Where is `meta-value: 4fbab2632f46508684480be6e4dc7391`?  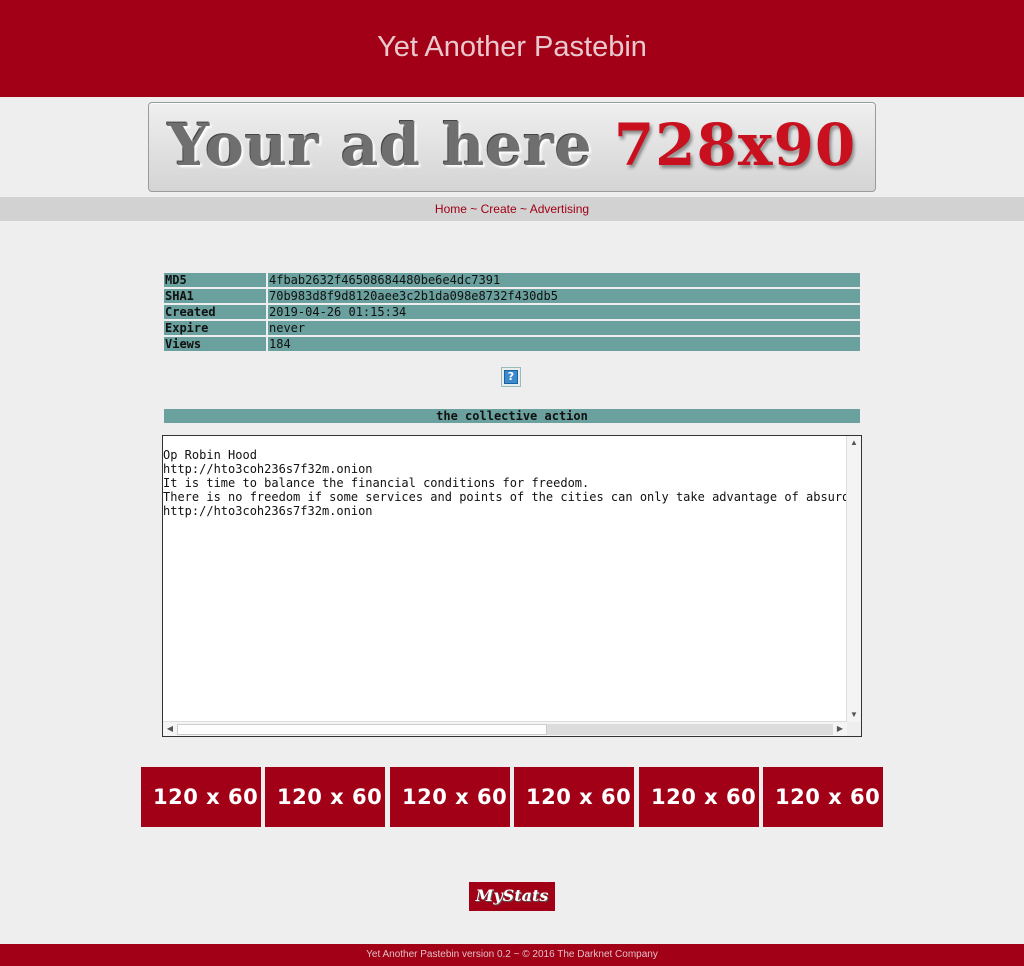 meta-value: 4fbab2632f46508684480be6e4dc7391 is located at coordinates (564, 280).